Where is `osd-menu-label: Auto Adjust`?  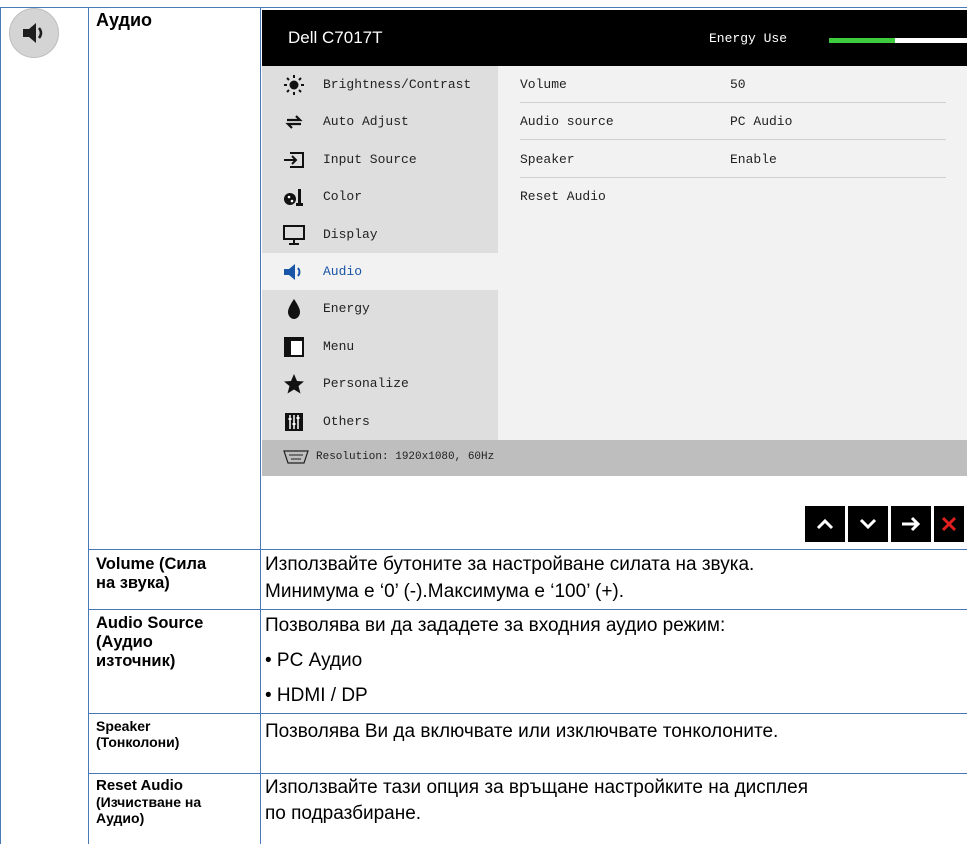
osd-menu-label: Auto Adjust is located at coordinates (366, 122).